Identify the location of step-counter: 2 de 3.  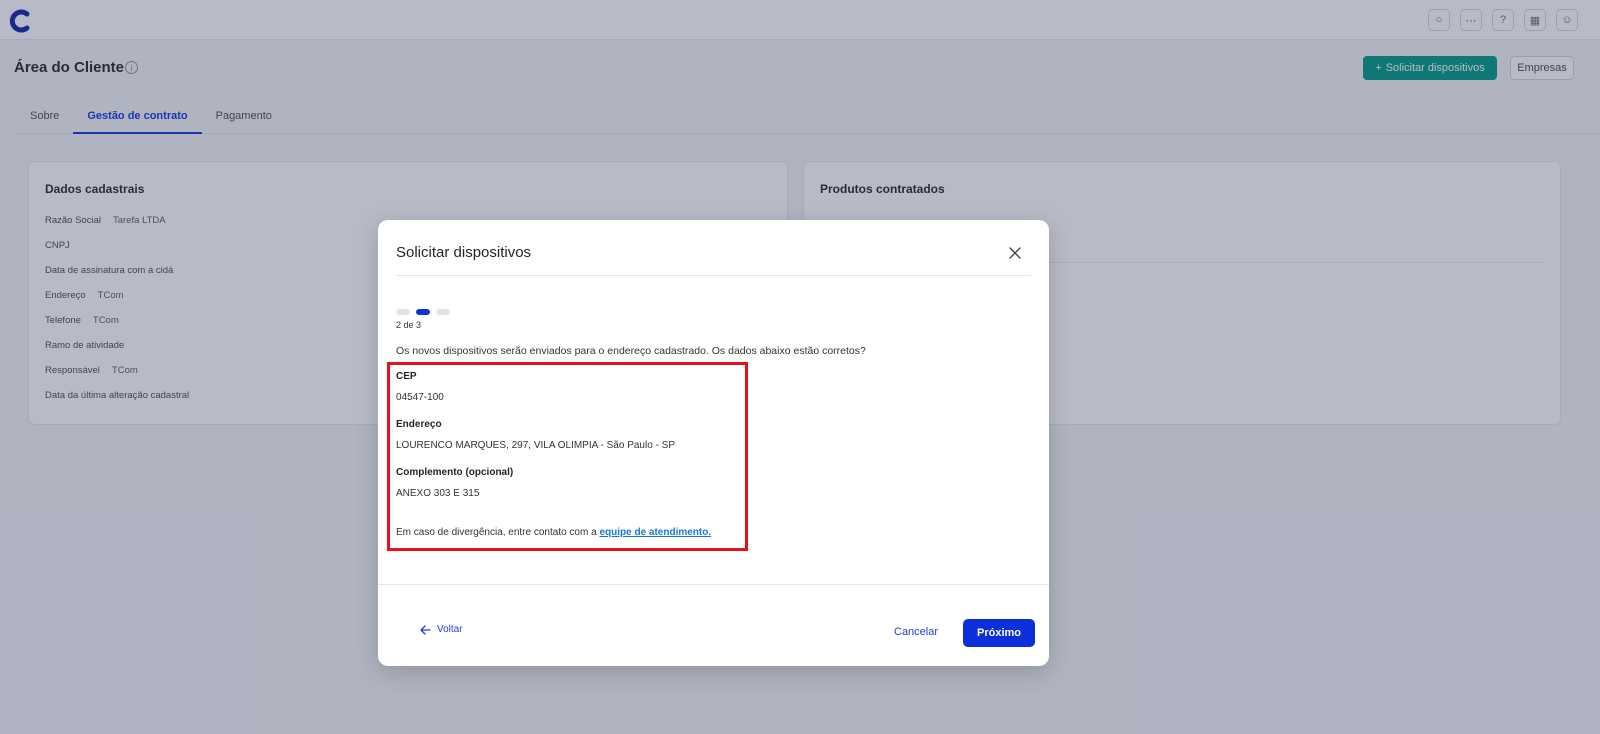
(409, 325).